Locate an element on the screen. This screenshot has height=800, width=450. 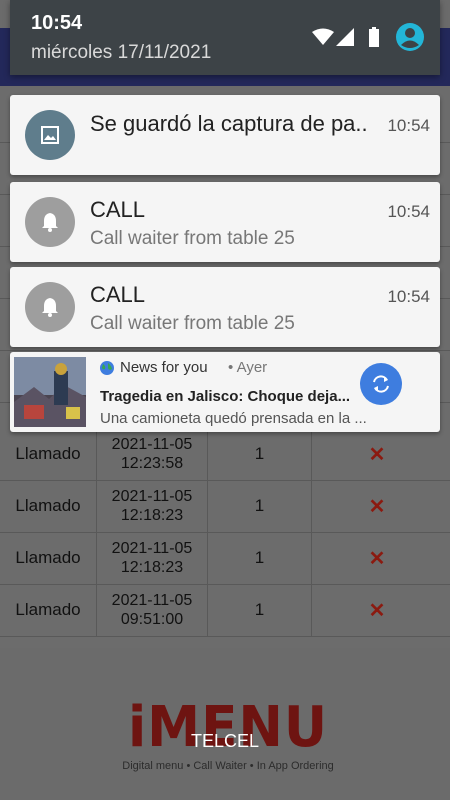
image-icon is located at coordinates (50, 135).